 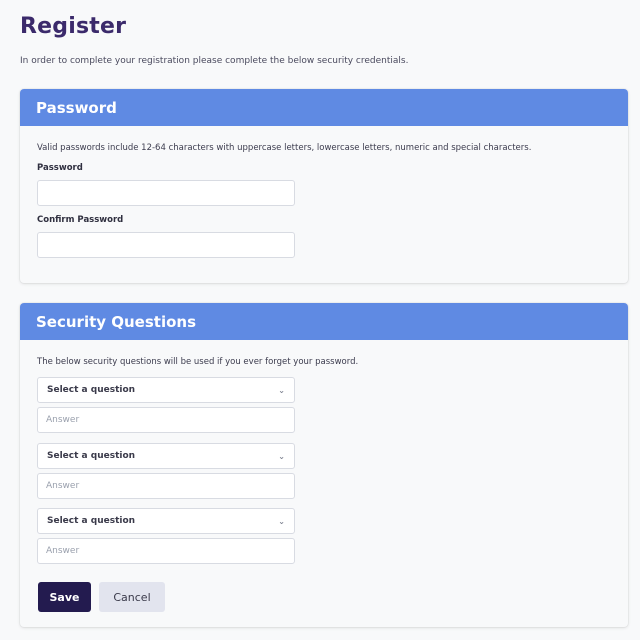 What do you see at coordinates (166, 245) in the screenshot?
I see `confirm-password-input` at bounding box center [166, 245].